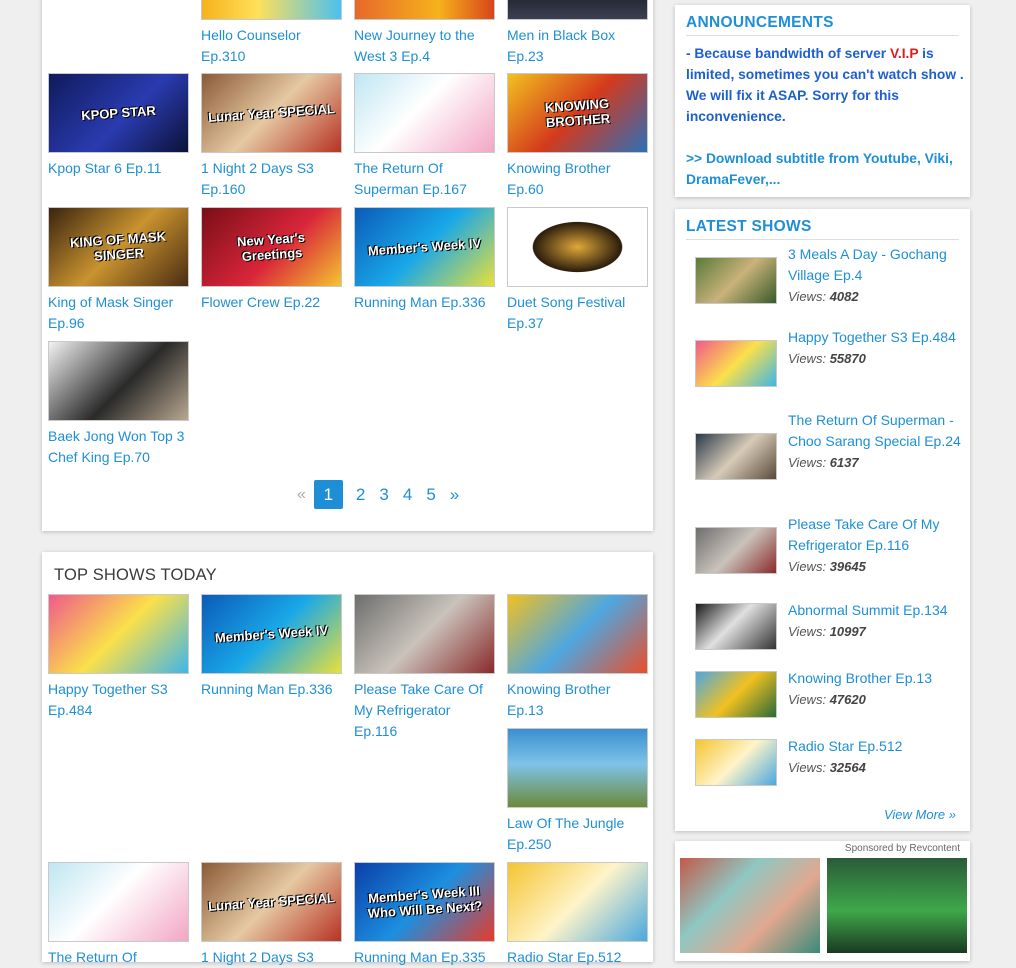 The width and height of the screenshot is (1016, 968). I want to click on show-card: Men in Black Box Ep.23, so click(577, 33).